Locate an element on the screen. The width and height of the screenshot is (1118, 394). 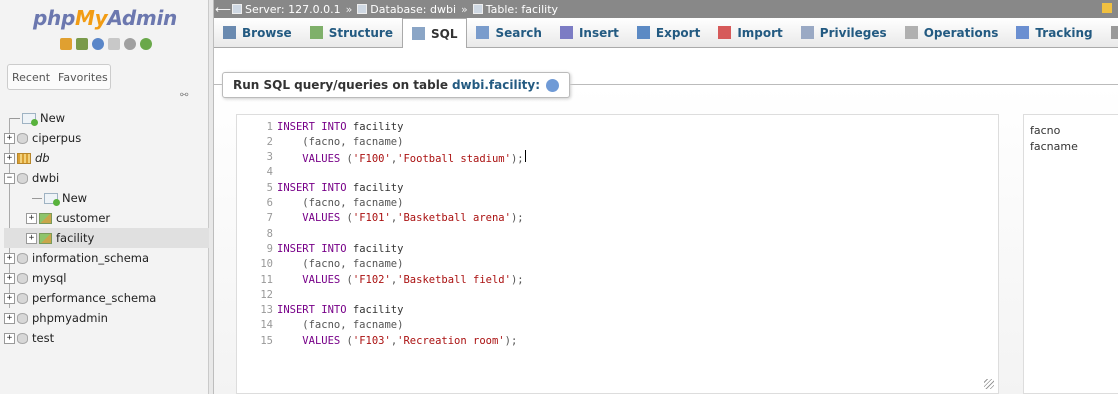
tab-trigg: Trigg is located at coordinates (1110, 32).